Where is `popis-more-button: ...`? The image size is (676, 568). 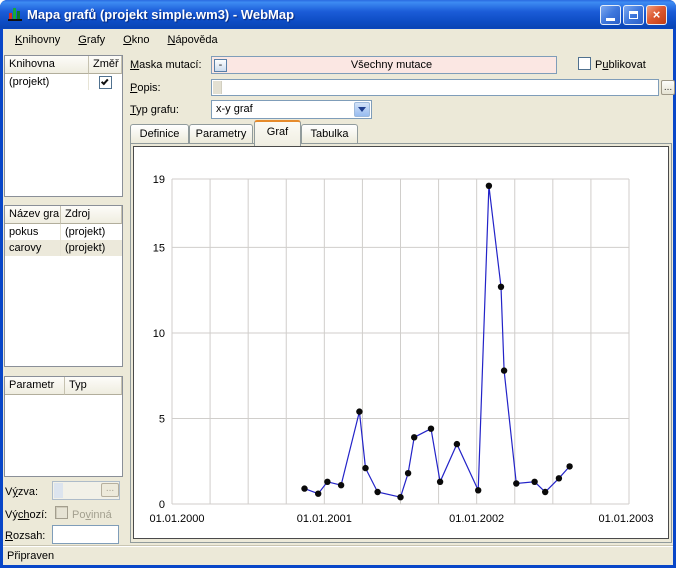 popis-more-button: ... is located at coordinates (668, 87).